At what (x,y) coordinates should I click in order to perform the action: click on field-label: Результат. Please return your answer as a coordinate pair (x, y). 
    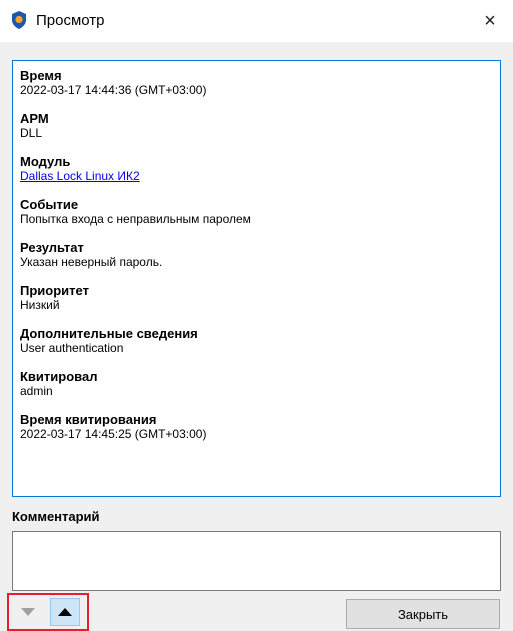
    Looking at the image, I should click on (52, 247).